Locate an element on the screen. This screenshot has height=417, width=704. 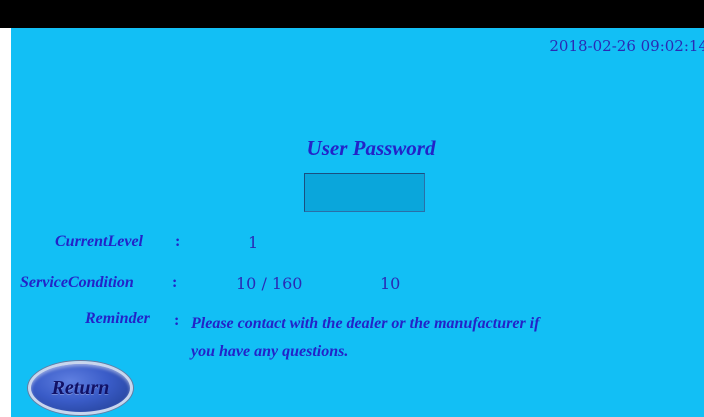
page-title: User Password is located at coordinates (371, 148).